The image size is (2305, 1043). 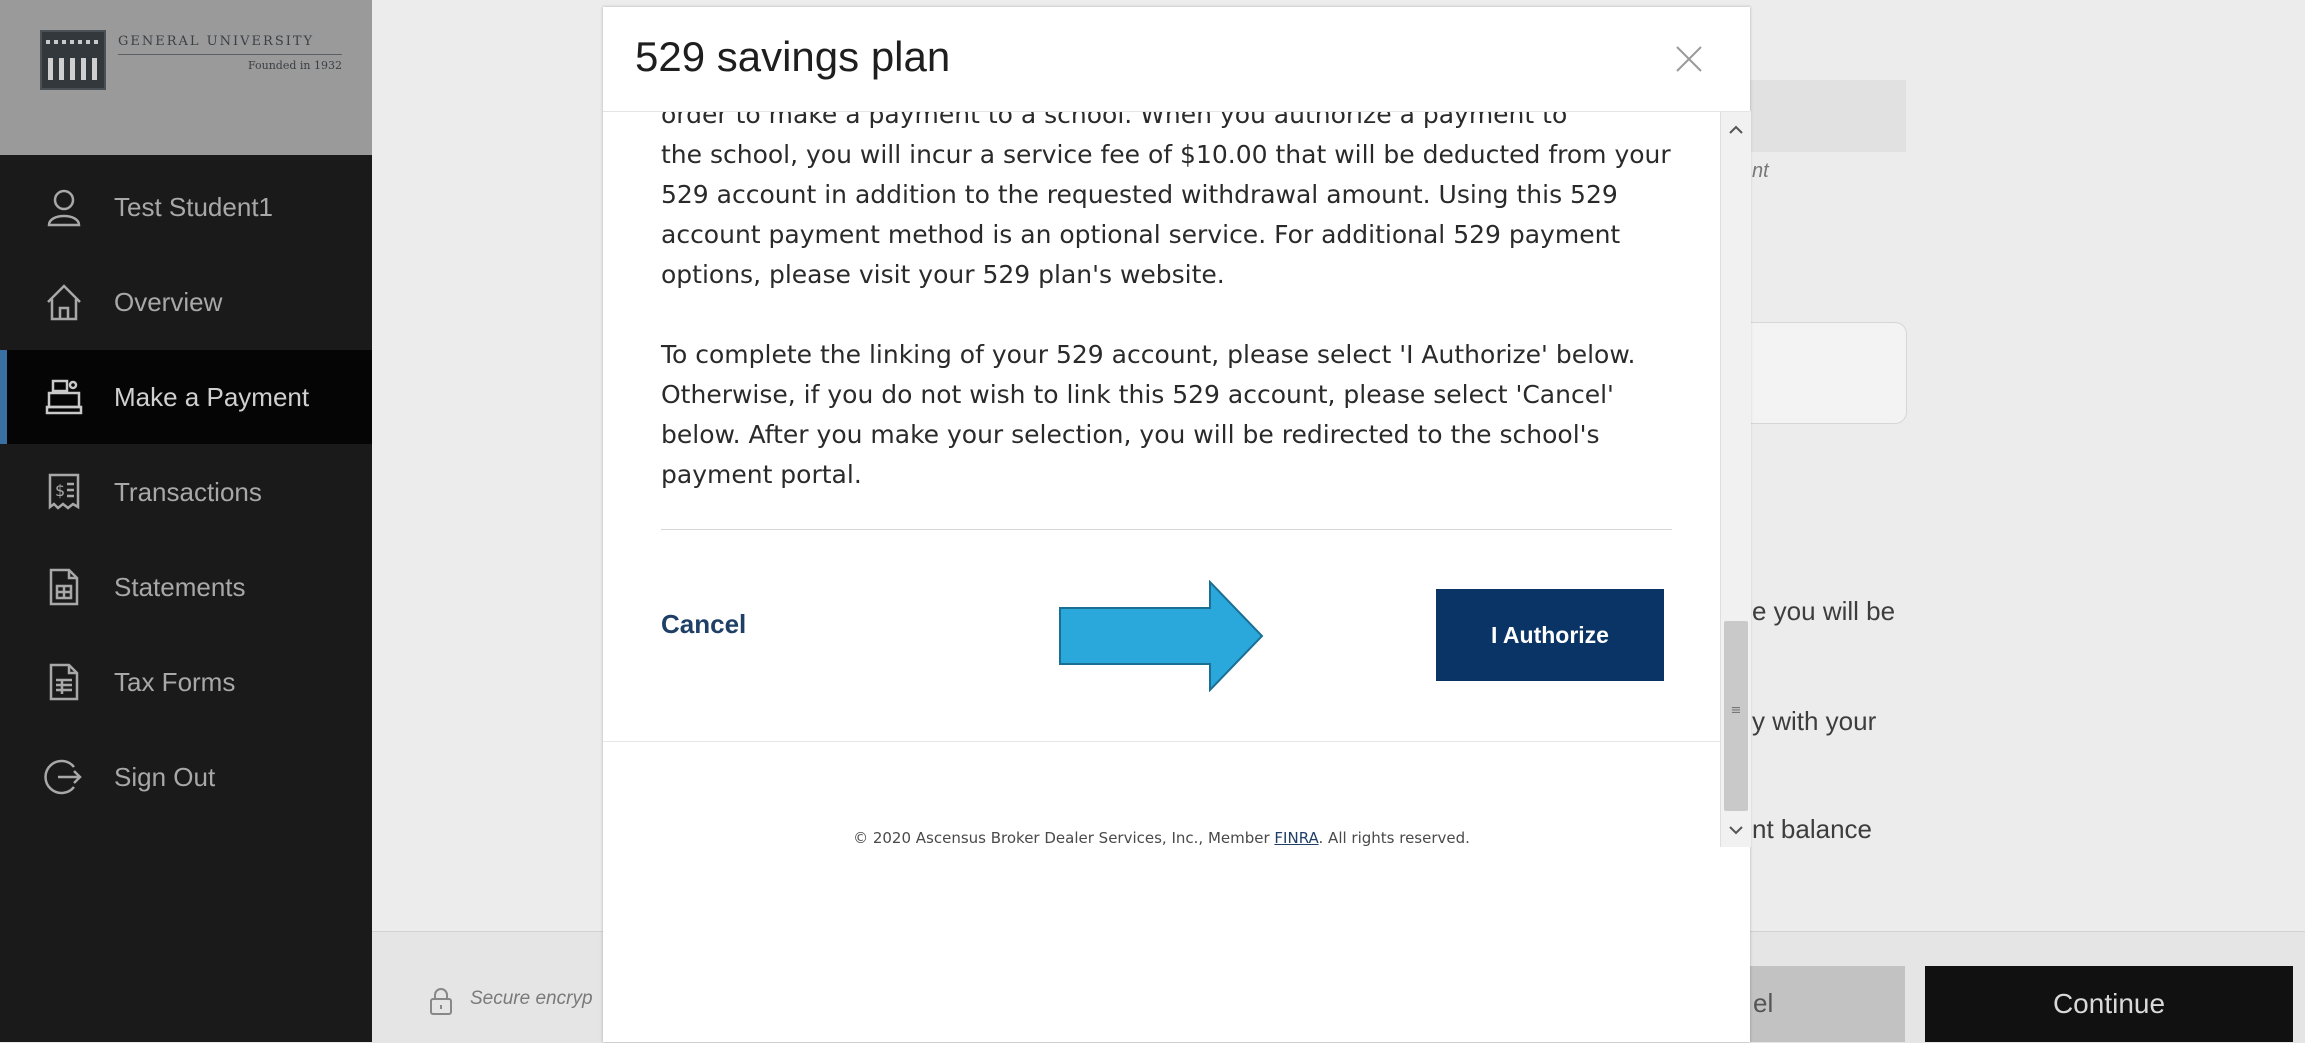 What do you see at coordinates (168, 301) in the screenshot?
I see `sidebar-item-label: Overview` at bounding box center [168, 301].